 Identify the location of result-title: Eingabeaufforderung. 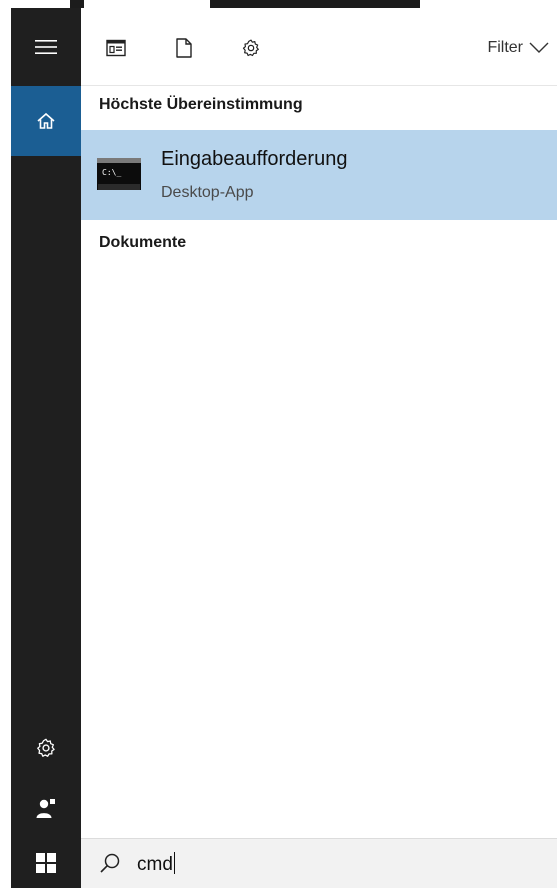
(254, 159).